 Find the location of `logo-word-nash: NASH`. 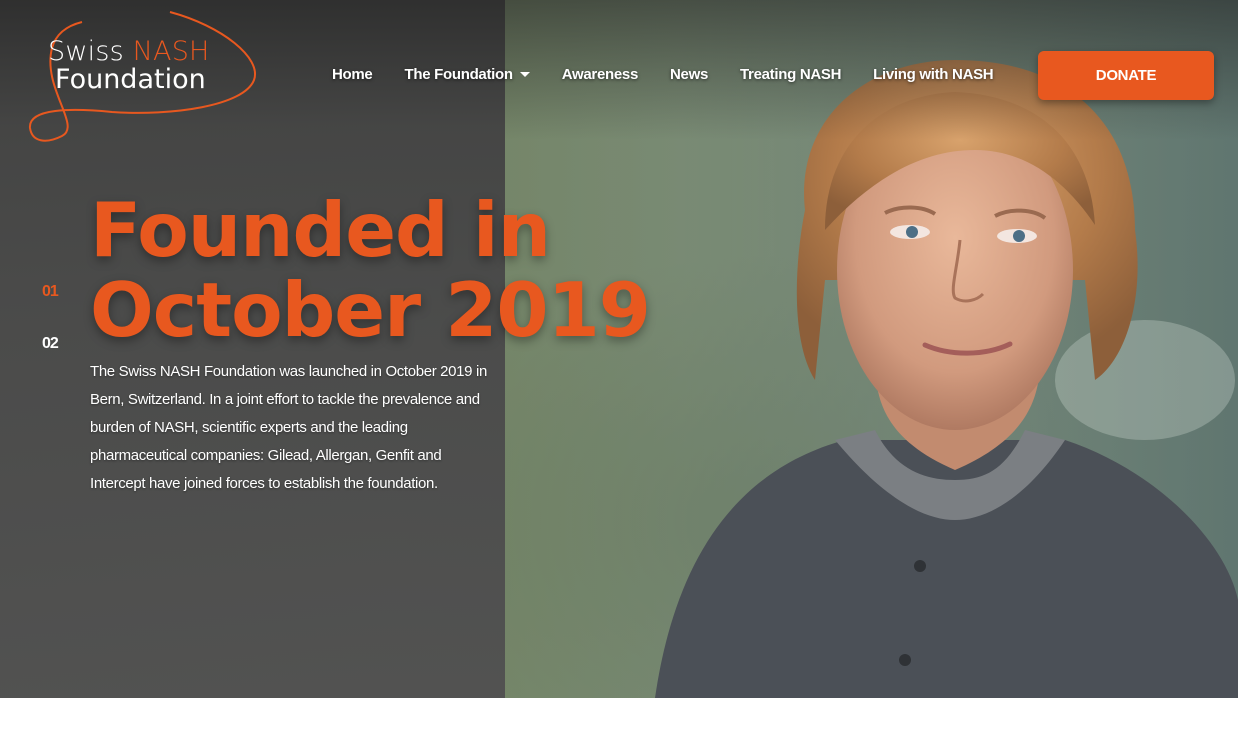

logo-word-nash: NASH is located at coordinates (171, 51).